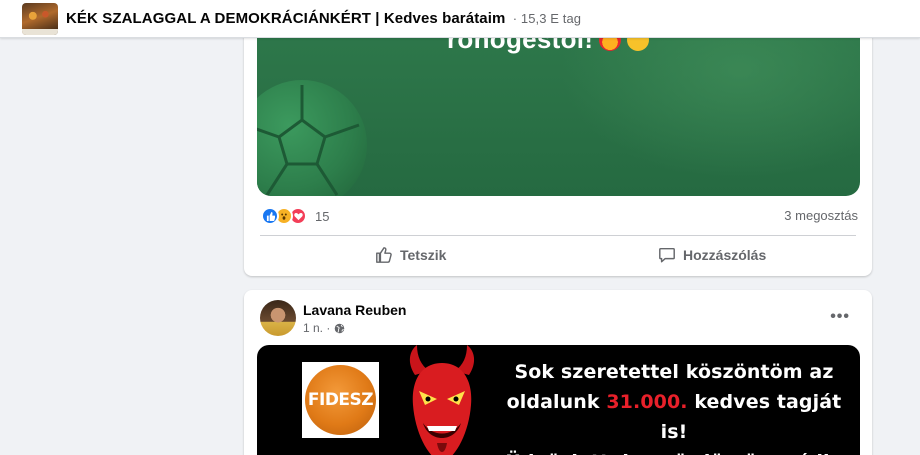 This screenshot has height=455, width=920. I want to click on globe-icon, so click(340, 328).